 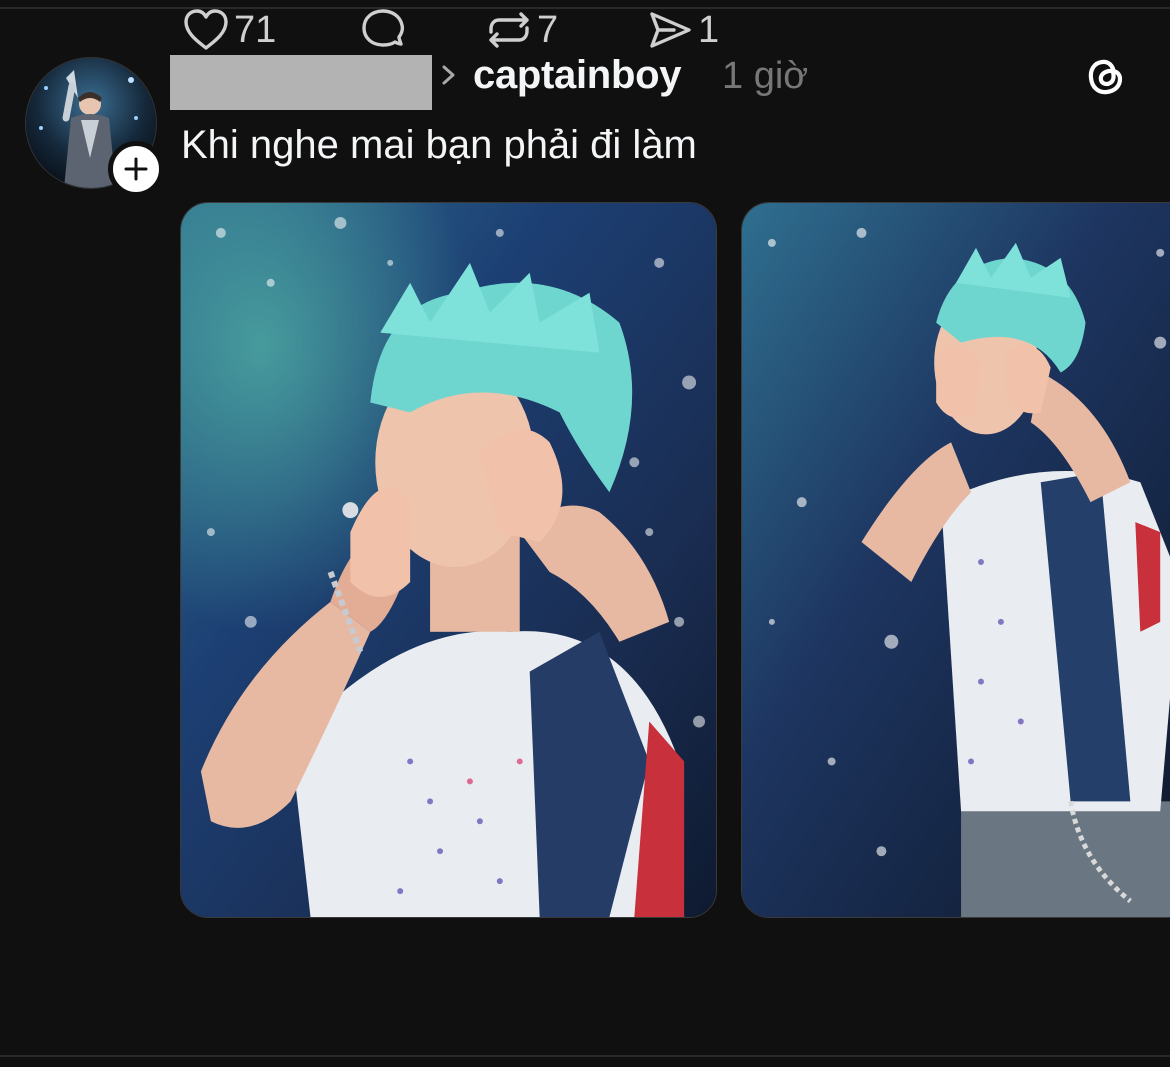 I want to click on heart-icon, so click(x=206, y=29).